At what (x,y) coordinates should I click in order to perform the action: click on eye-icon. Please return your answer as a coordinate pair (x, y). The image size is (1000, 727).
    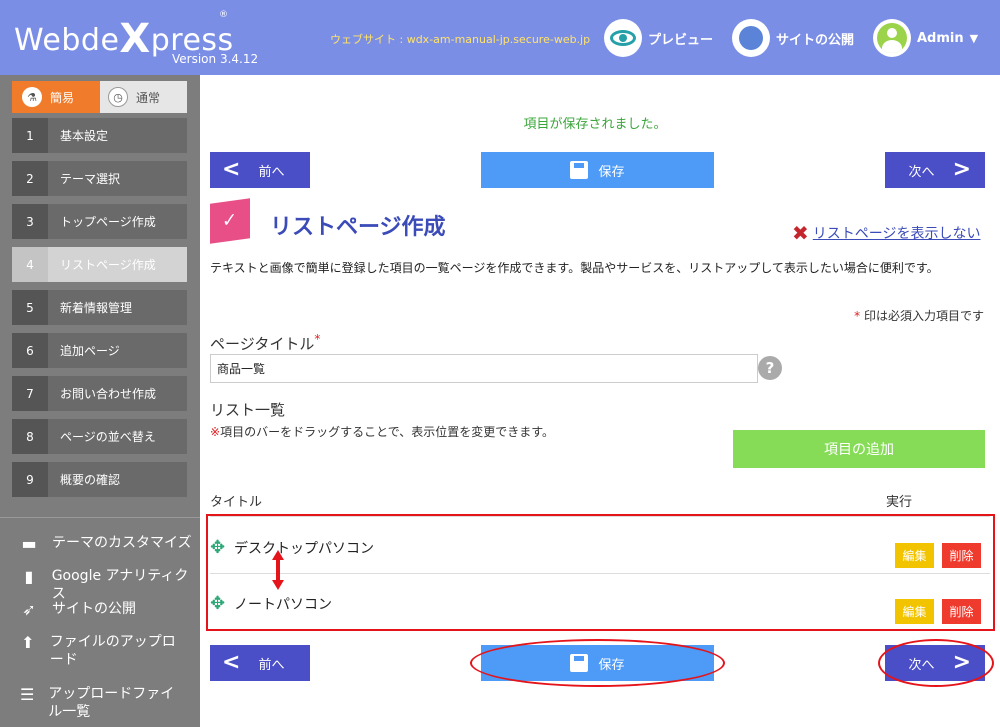
    Looking at the image, I should click on (623, 38).